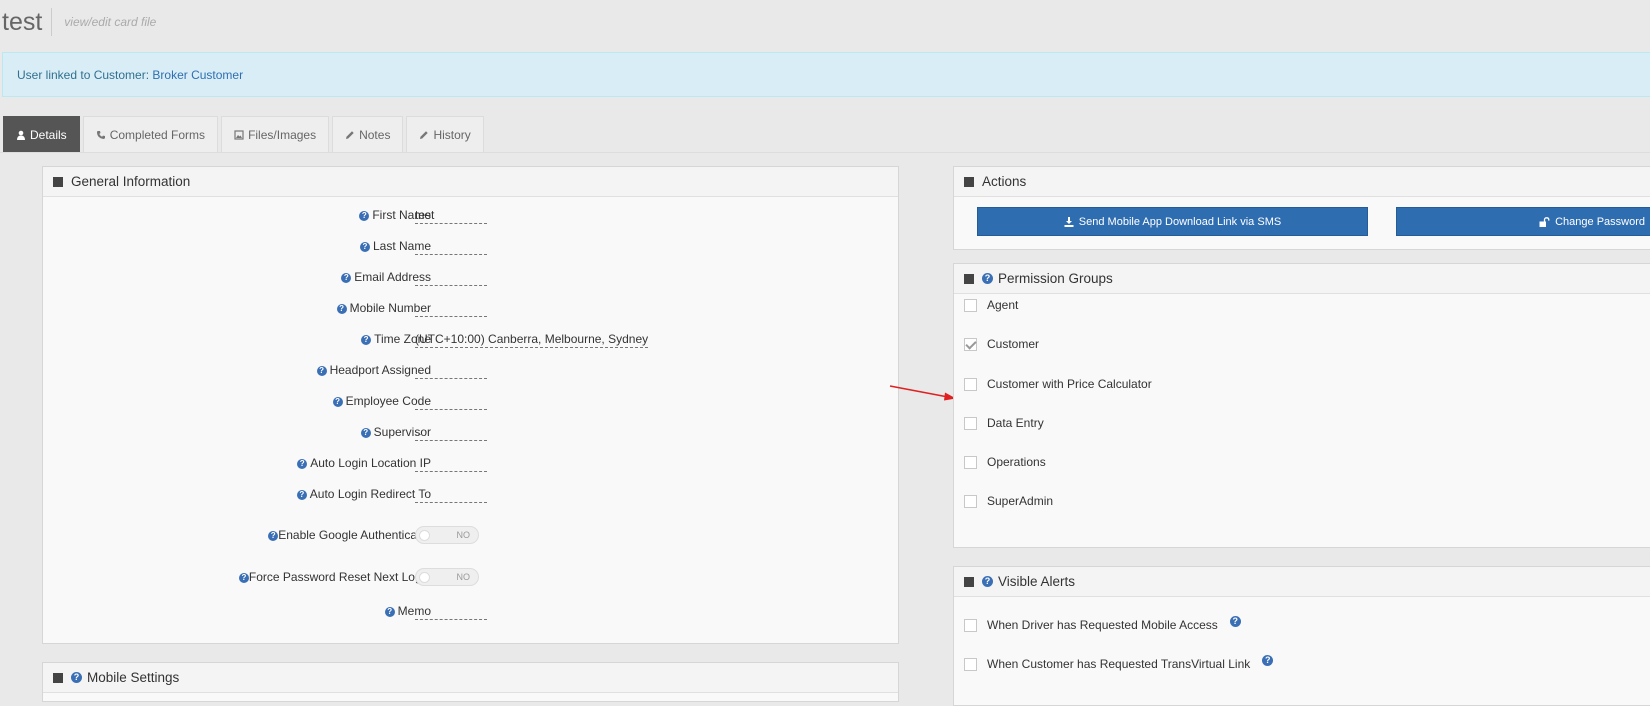 This screenshot has height=706, width=1650. What do you see at coordinates (424, 535) in the screenshot?
I see `toggle-knob` at bounding box center [424, 535].